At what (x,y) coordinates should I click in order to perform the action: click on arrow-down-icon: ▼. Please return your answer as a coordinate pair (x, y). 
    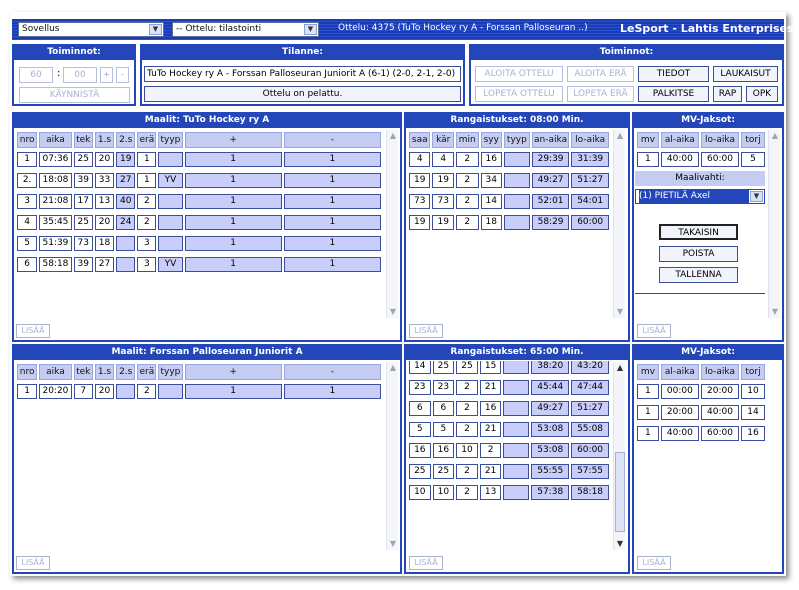
    Looking at the image, I should click on (393, 312).